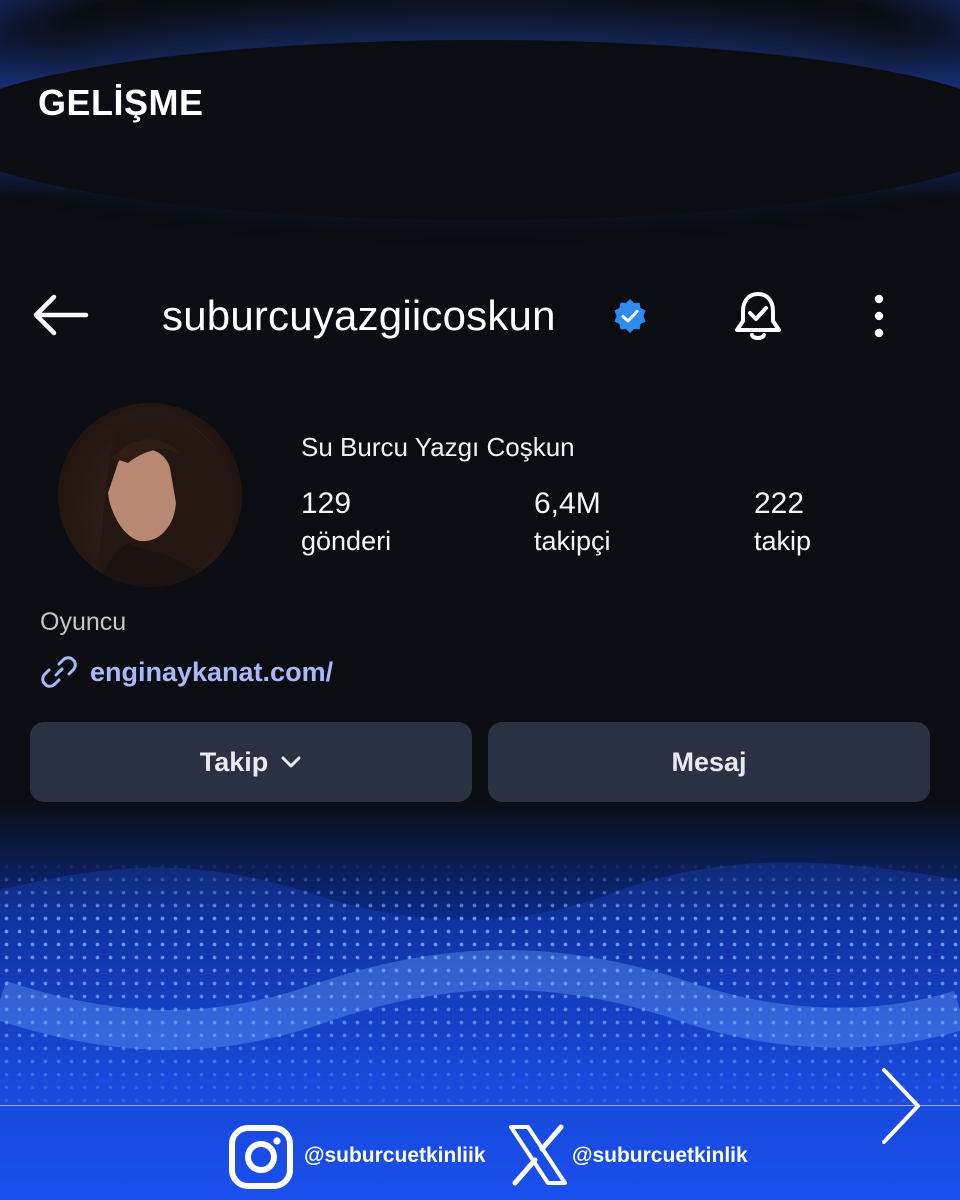 This screenshot has width=960, height=1200. I want to click on profile-username: suburcuyazgiicoskun, so click(359, 315).